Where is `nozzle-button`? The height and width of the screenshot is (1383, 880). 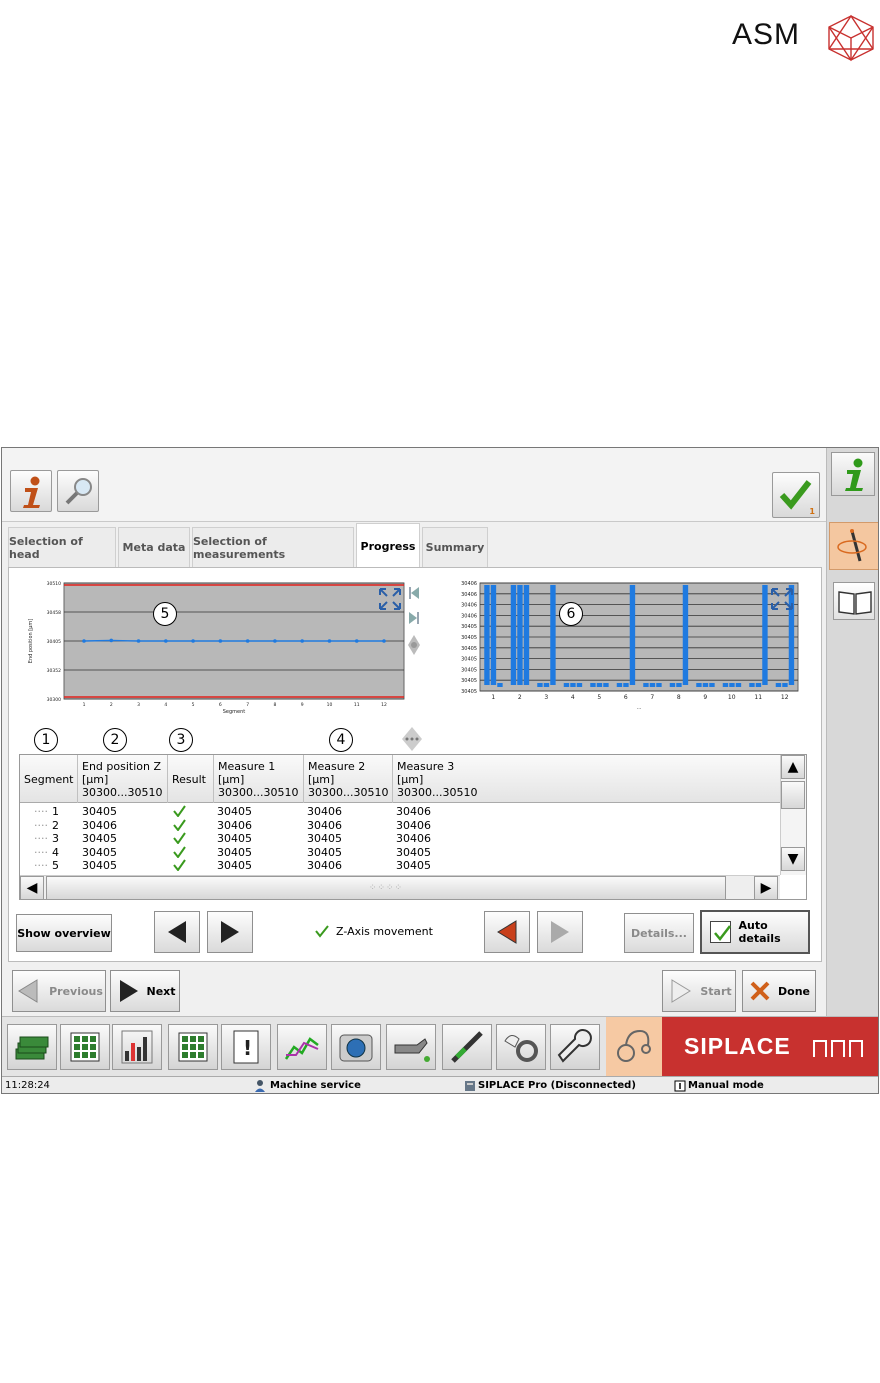 nozzle-button is located at coordinates (467, 1047).